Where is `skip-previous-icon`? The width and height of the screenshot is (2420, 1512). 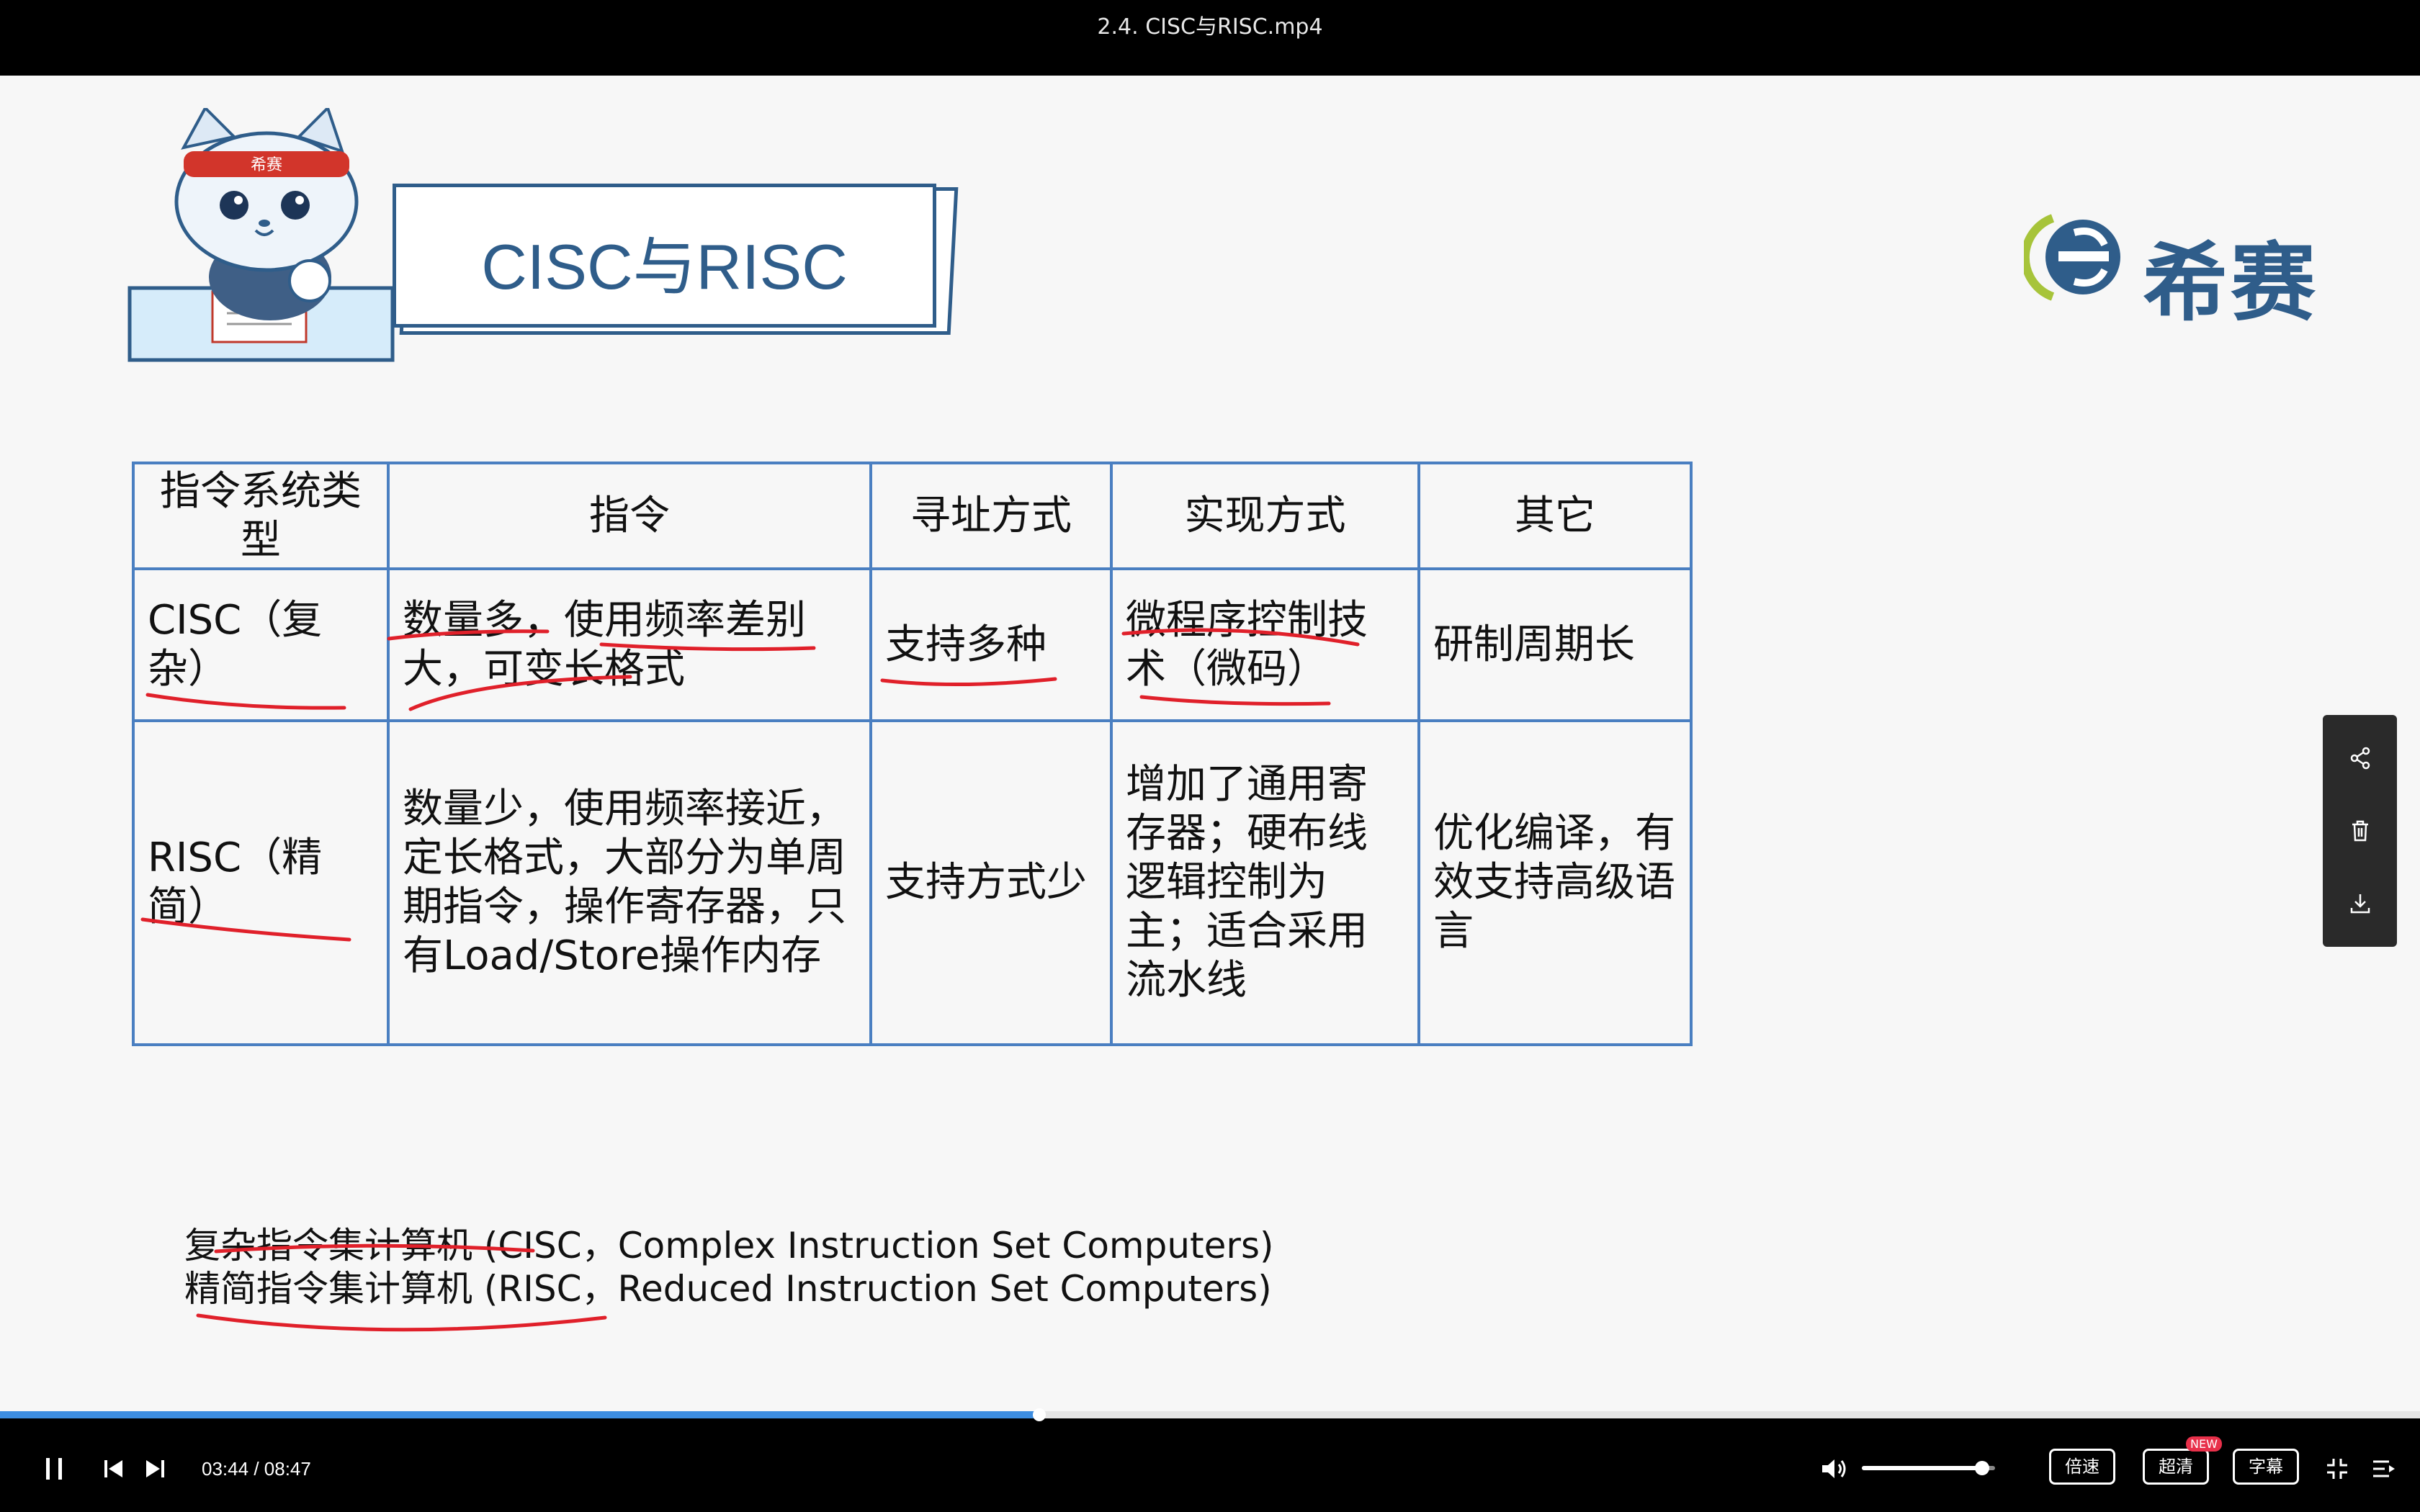
skip-previous-icon is located at coordinates (113, 1468).